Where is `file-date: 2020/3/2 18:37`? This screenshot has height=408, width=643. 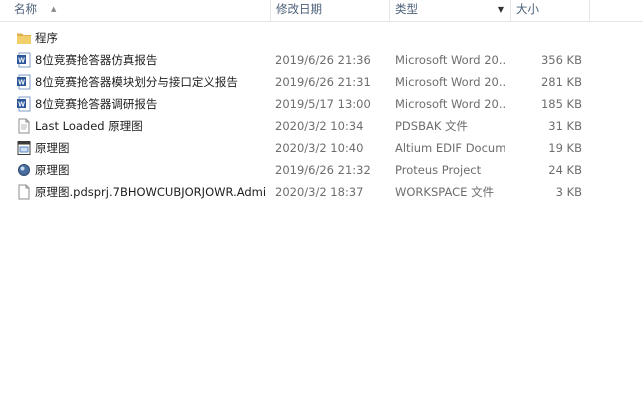
file-date: 2020/3/2 18:37 is located at coordinates (319, 192).